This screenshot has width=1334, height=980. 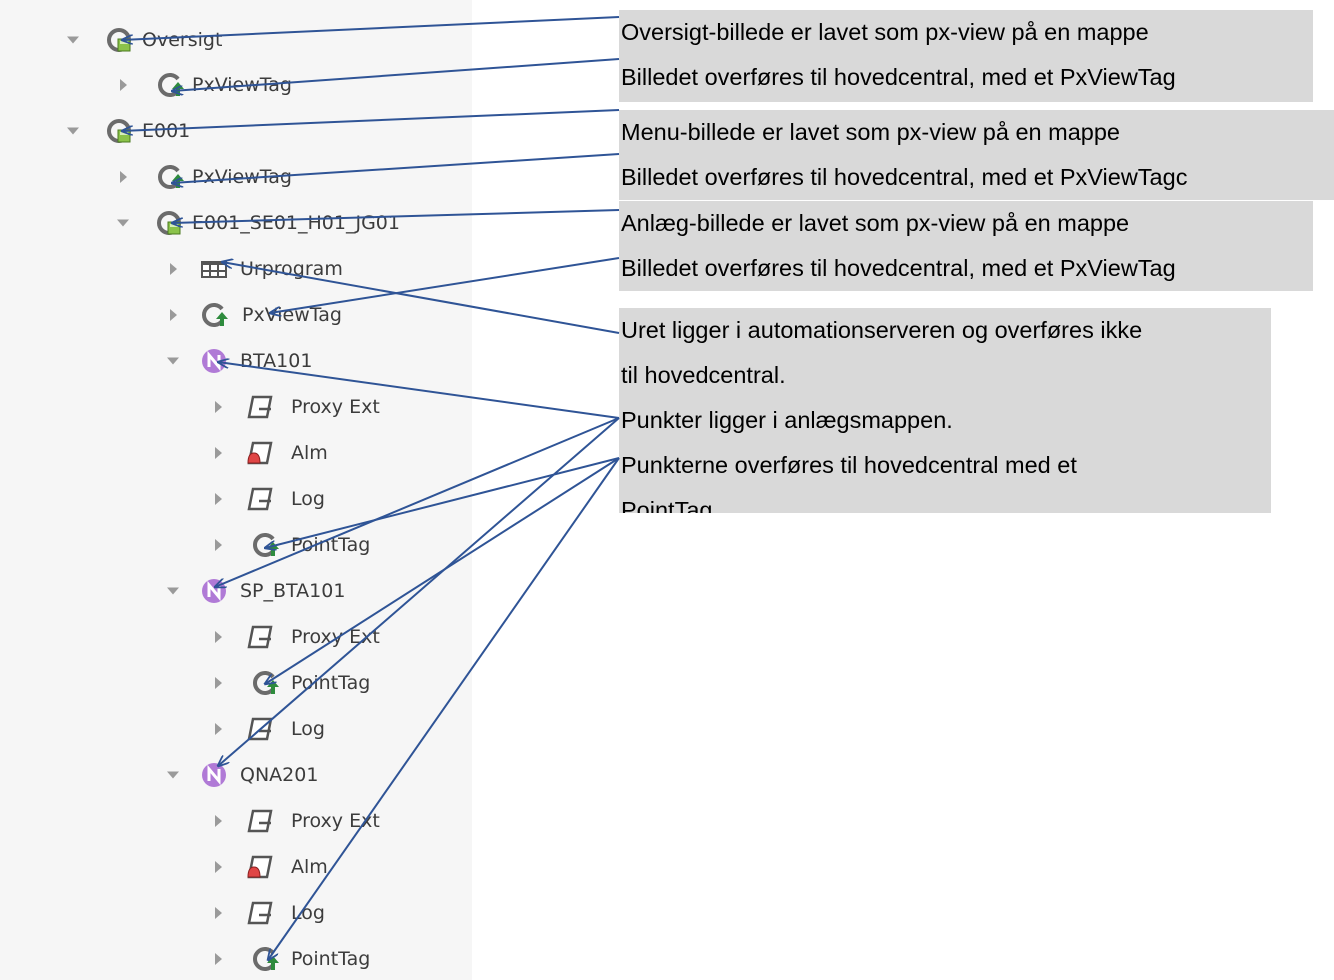 What do you see at coordinates (419, 591) in the screenshot?
I see `arrow-qna201` at bounding box center [419, 591].